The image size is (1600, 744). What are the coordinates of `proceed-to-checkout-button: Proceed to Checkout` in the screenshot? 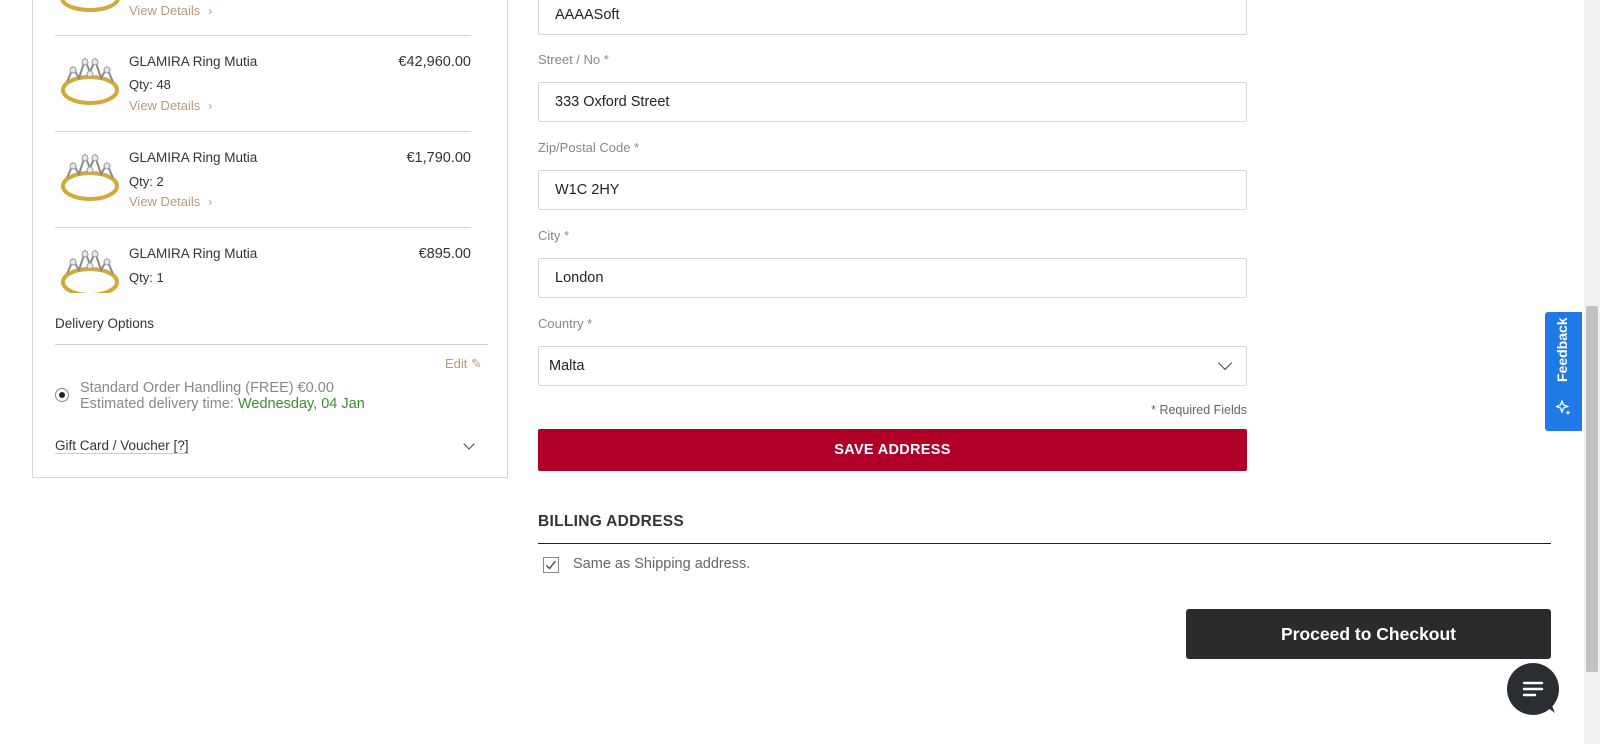 It's located at (1368, 634).